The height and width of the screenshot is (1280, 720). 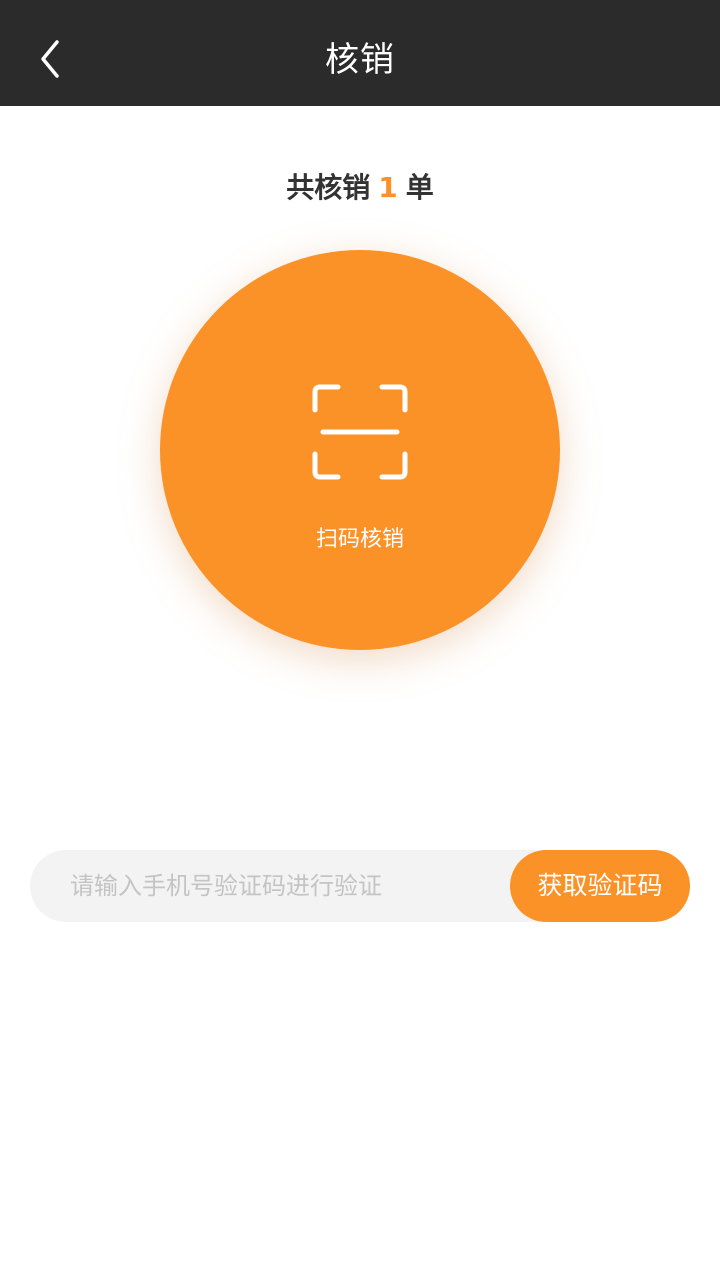 I want to click on scan-frame-icon, so click(x=360, y=432).